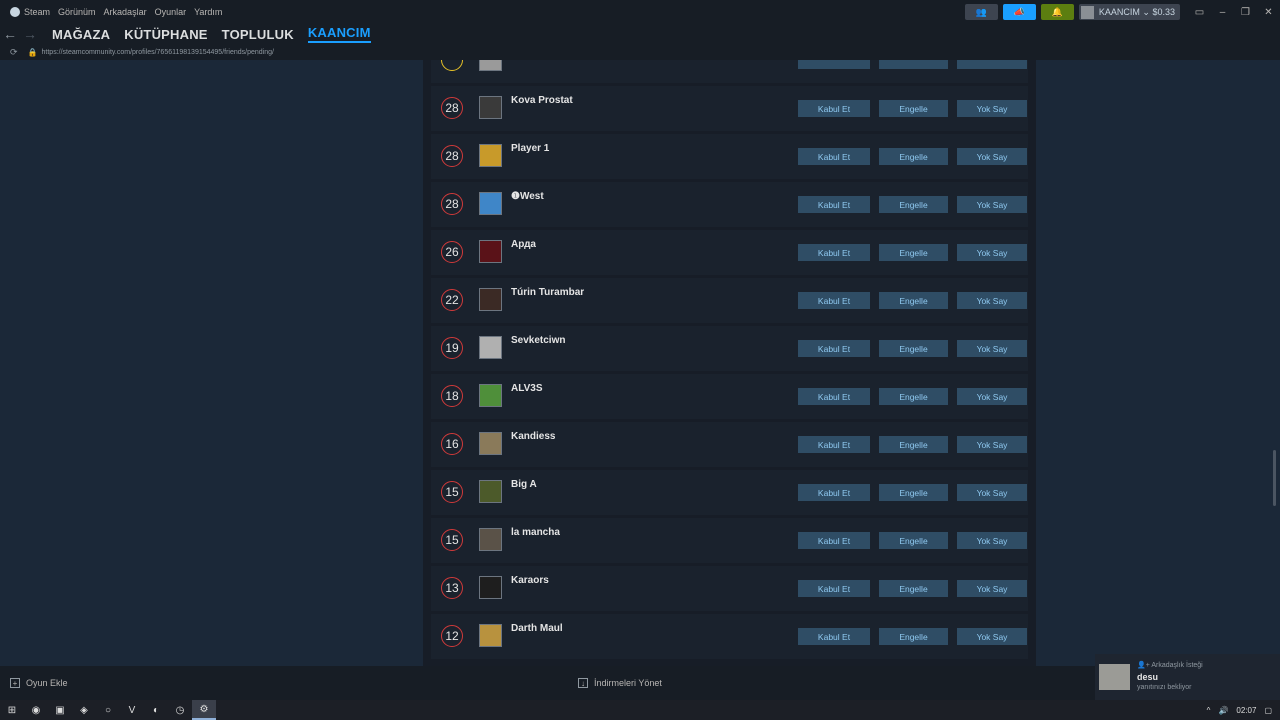  What do you see at coordinates (1274, 478) in the screenshot?
I see `scrollbar` at bounding box center [1274, 478].